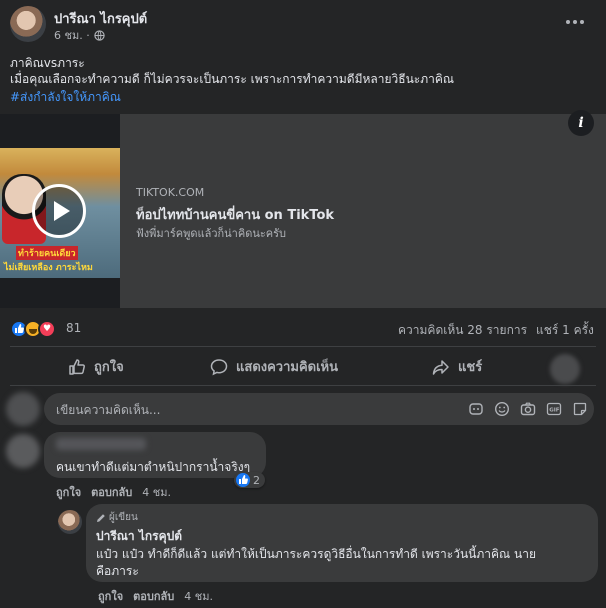  Describe the element at coordinates (109, 367) in the screenshot. I see `like-label: ถูกใจ` at that location.